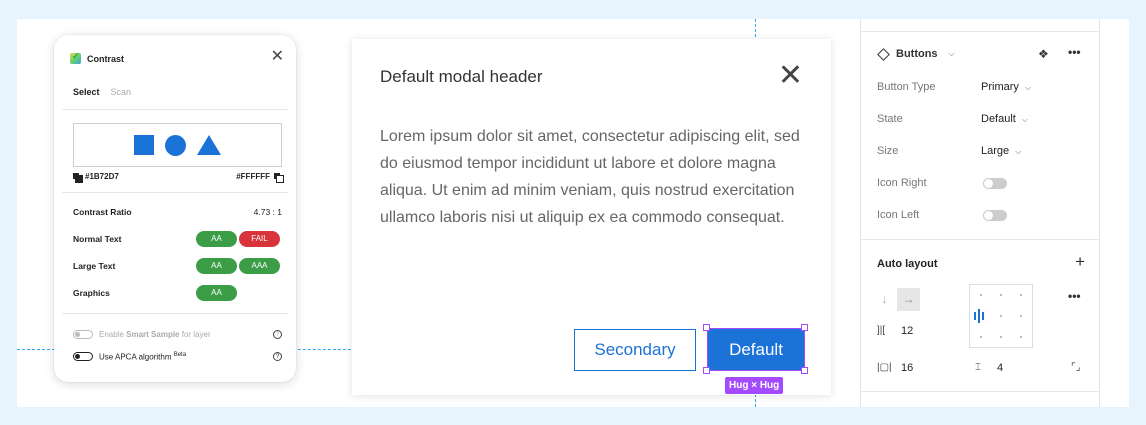 The width and height of the screenshot is (1146, 425). I want to click on large-text-label: Large Text, so click(94, 266).